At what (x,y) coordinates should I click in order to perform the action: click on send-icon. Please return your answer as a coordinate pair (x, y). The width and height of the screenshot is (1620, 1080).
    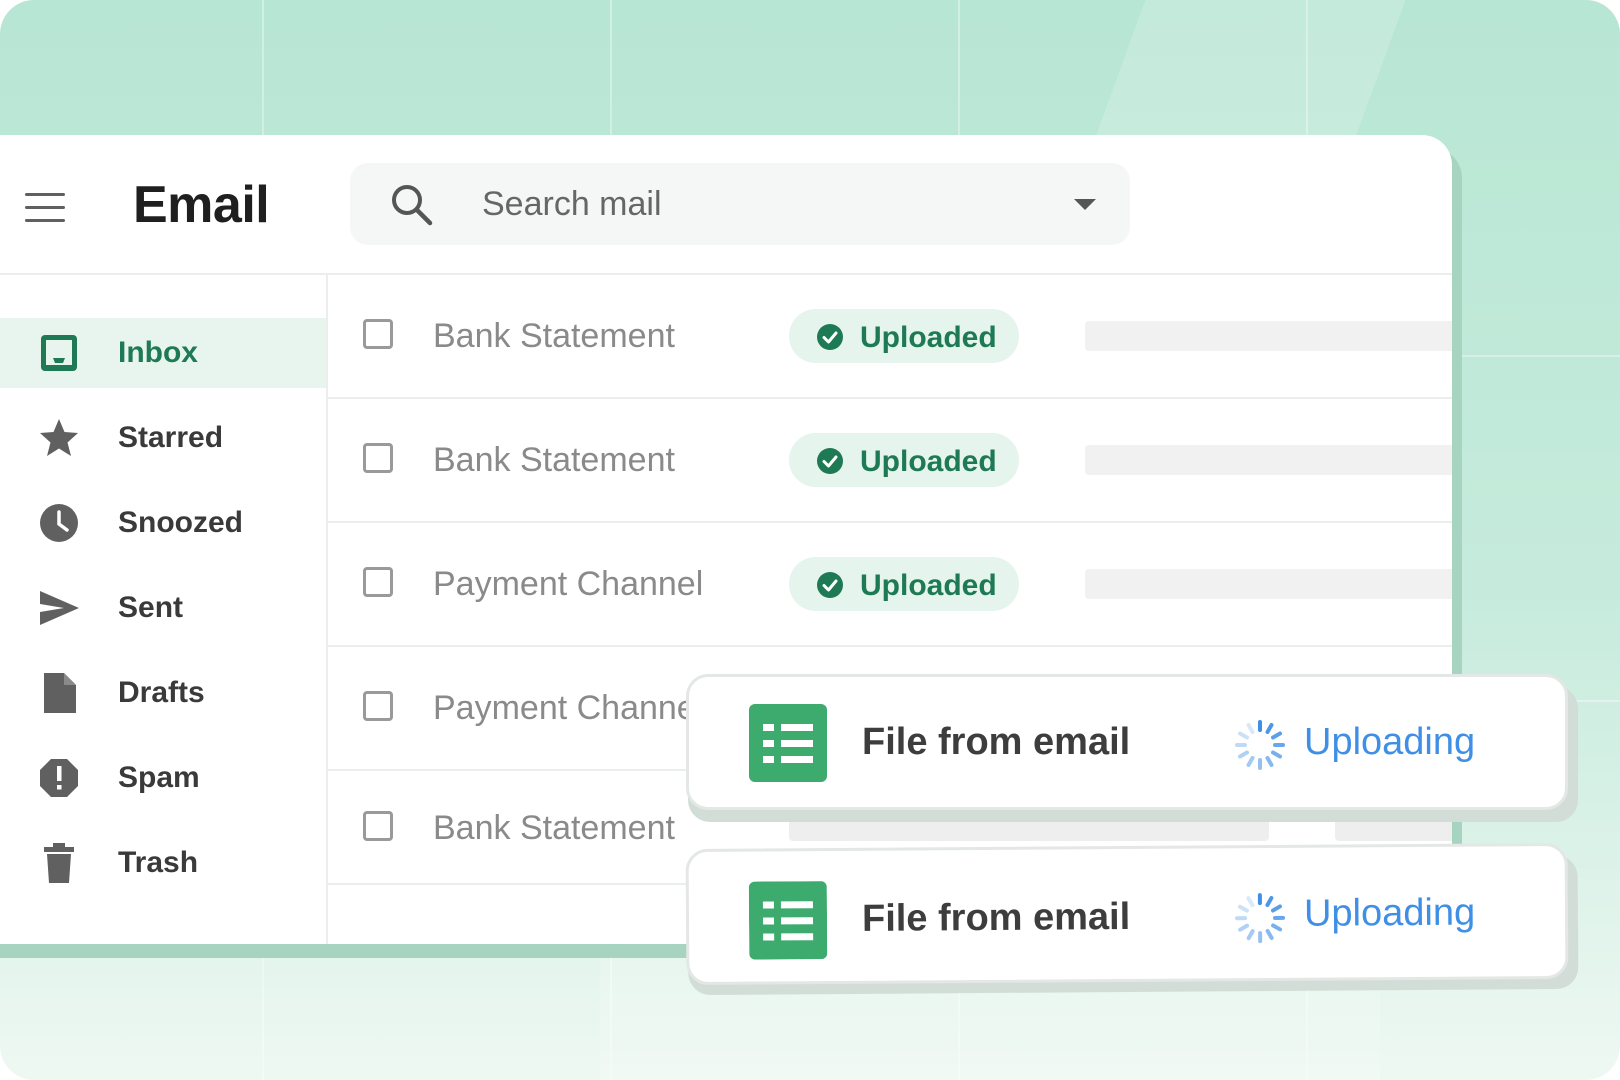
    Looking at the image, I should click on (59, 608).